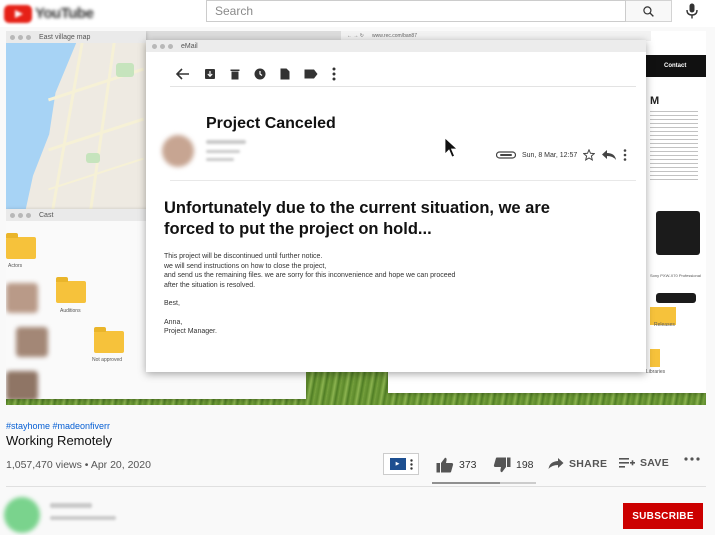  I want to click on cast-window-title: Cast, so click(46, 215).